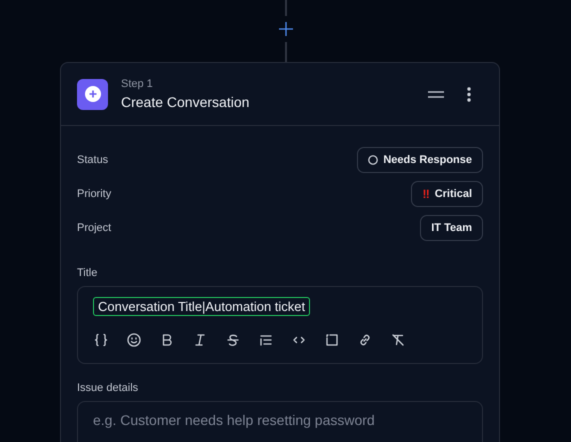 This screenshot has height=442, width=571. What do you see at coordinates (332, 340) in the screenshot?
I see `frame-icon` at bounding box center [332, 340].